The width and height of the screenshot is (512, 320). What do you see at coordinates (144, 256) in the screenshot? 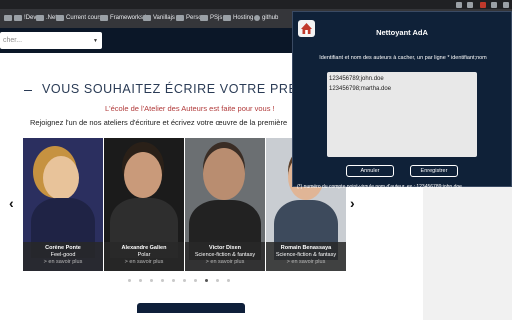
I see `author-caption: Alexandre Galien Polar > en savoir plus` at bounding box center [144, 256].